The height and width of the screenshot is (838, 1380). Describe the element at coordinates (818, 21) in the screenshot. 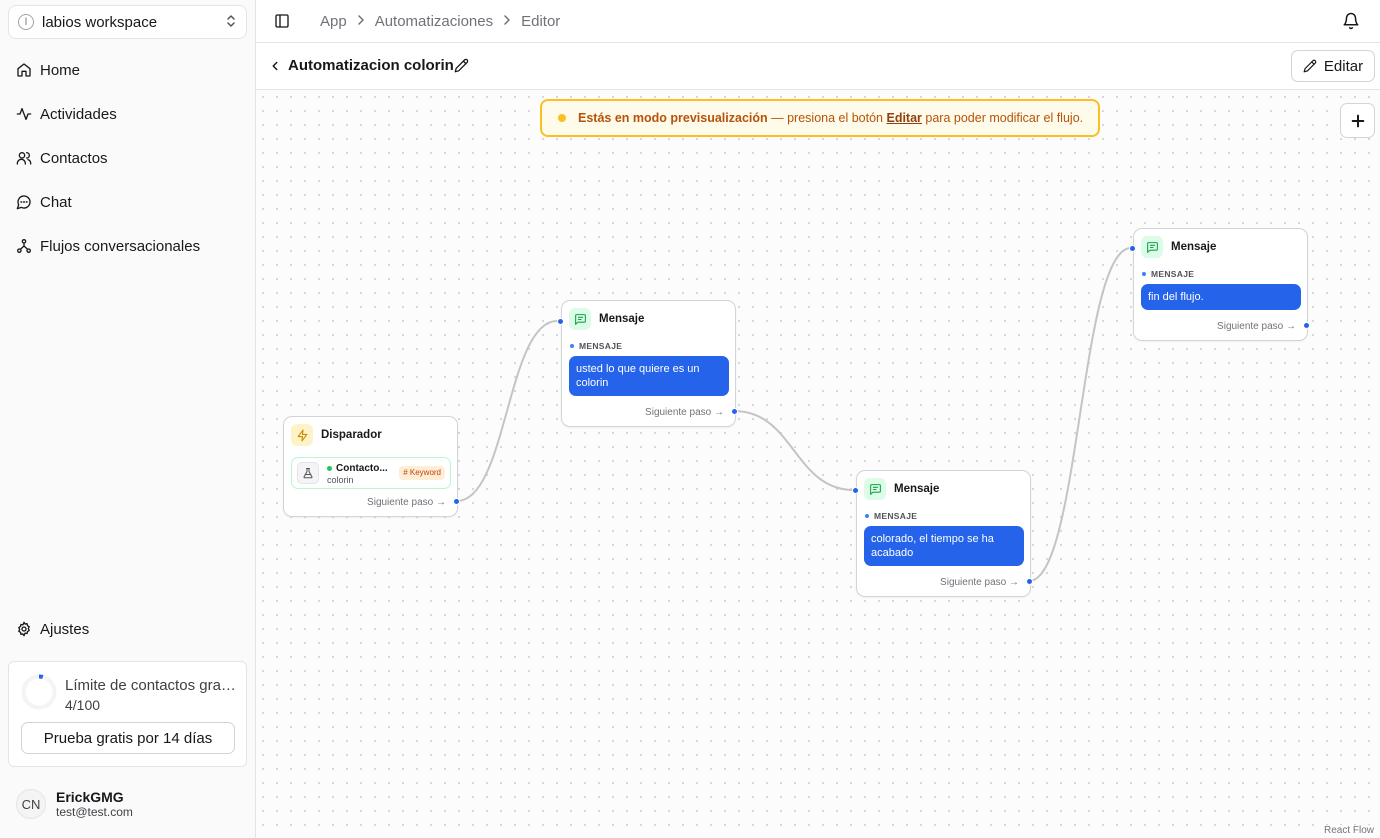

I see `top-bar: App Automatizaciones Editor` at that location.